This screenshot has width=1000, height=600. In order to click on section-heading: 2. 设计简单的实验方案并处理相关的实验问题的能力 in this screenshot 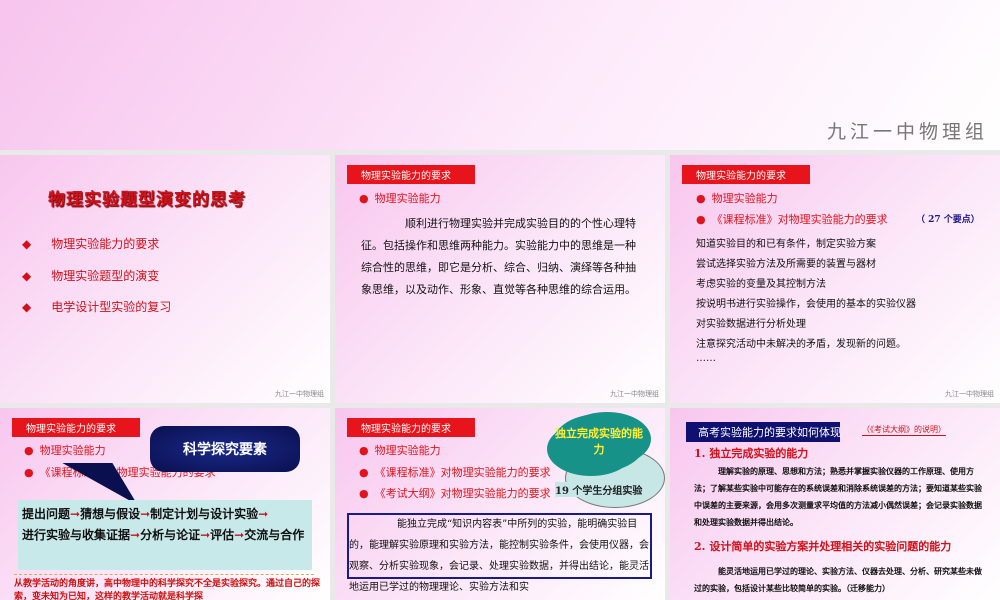, I will do `click(823, 546)`.